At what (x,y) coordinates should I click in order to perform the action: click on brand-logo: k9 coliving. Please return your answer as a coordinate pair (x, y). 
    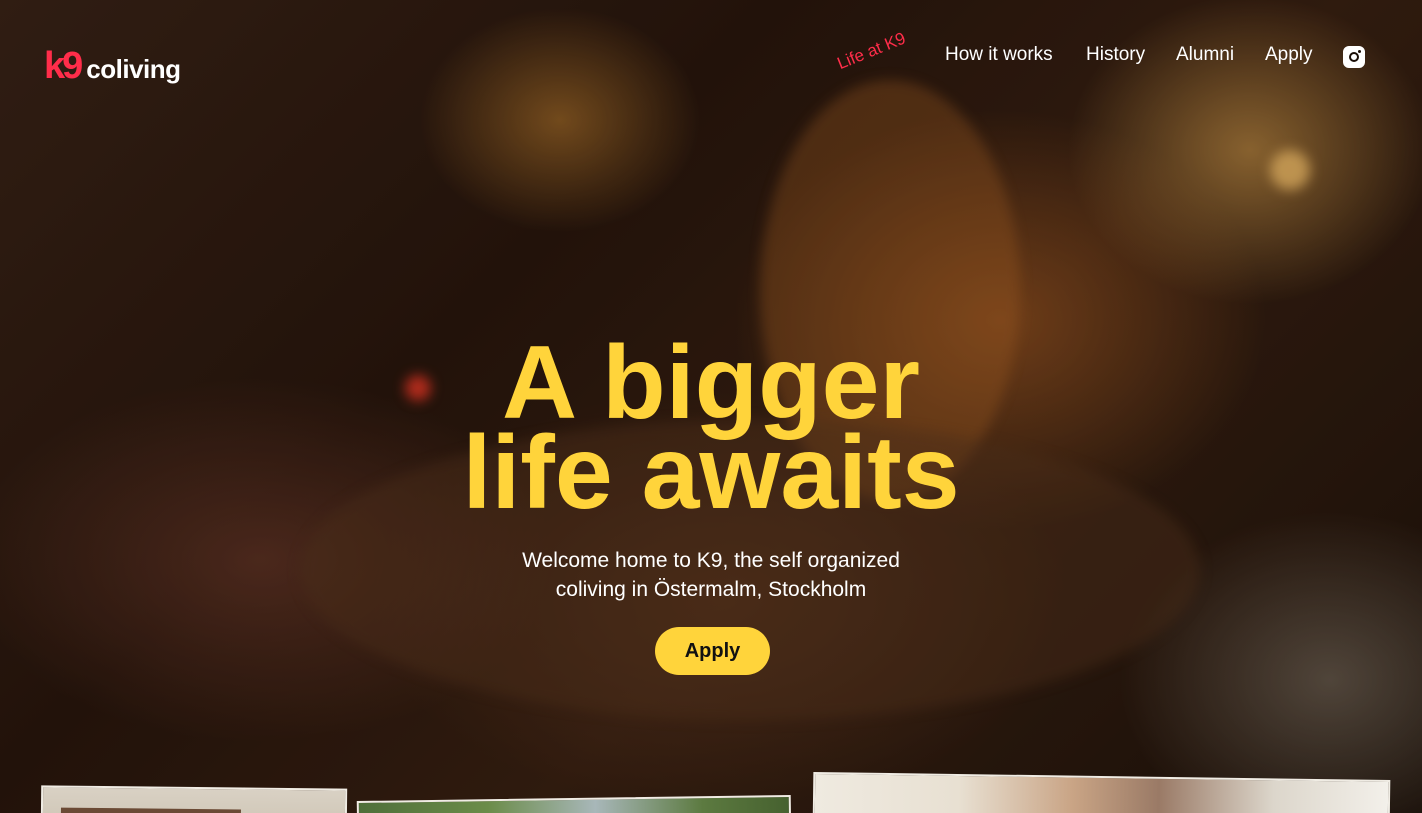
    Looking at the image, I should click on (112, 66).